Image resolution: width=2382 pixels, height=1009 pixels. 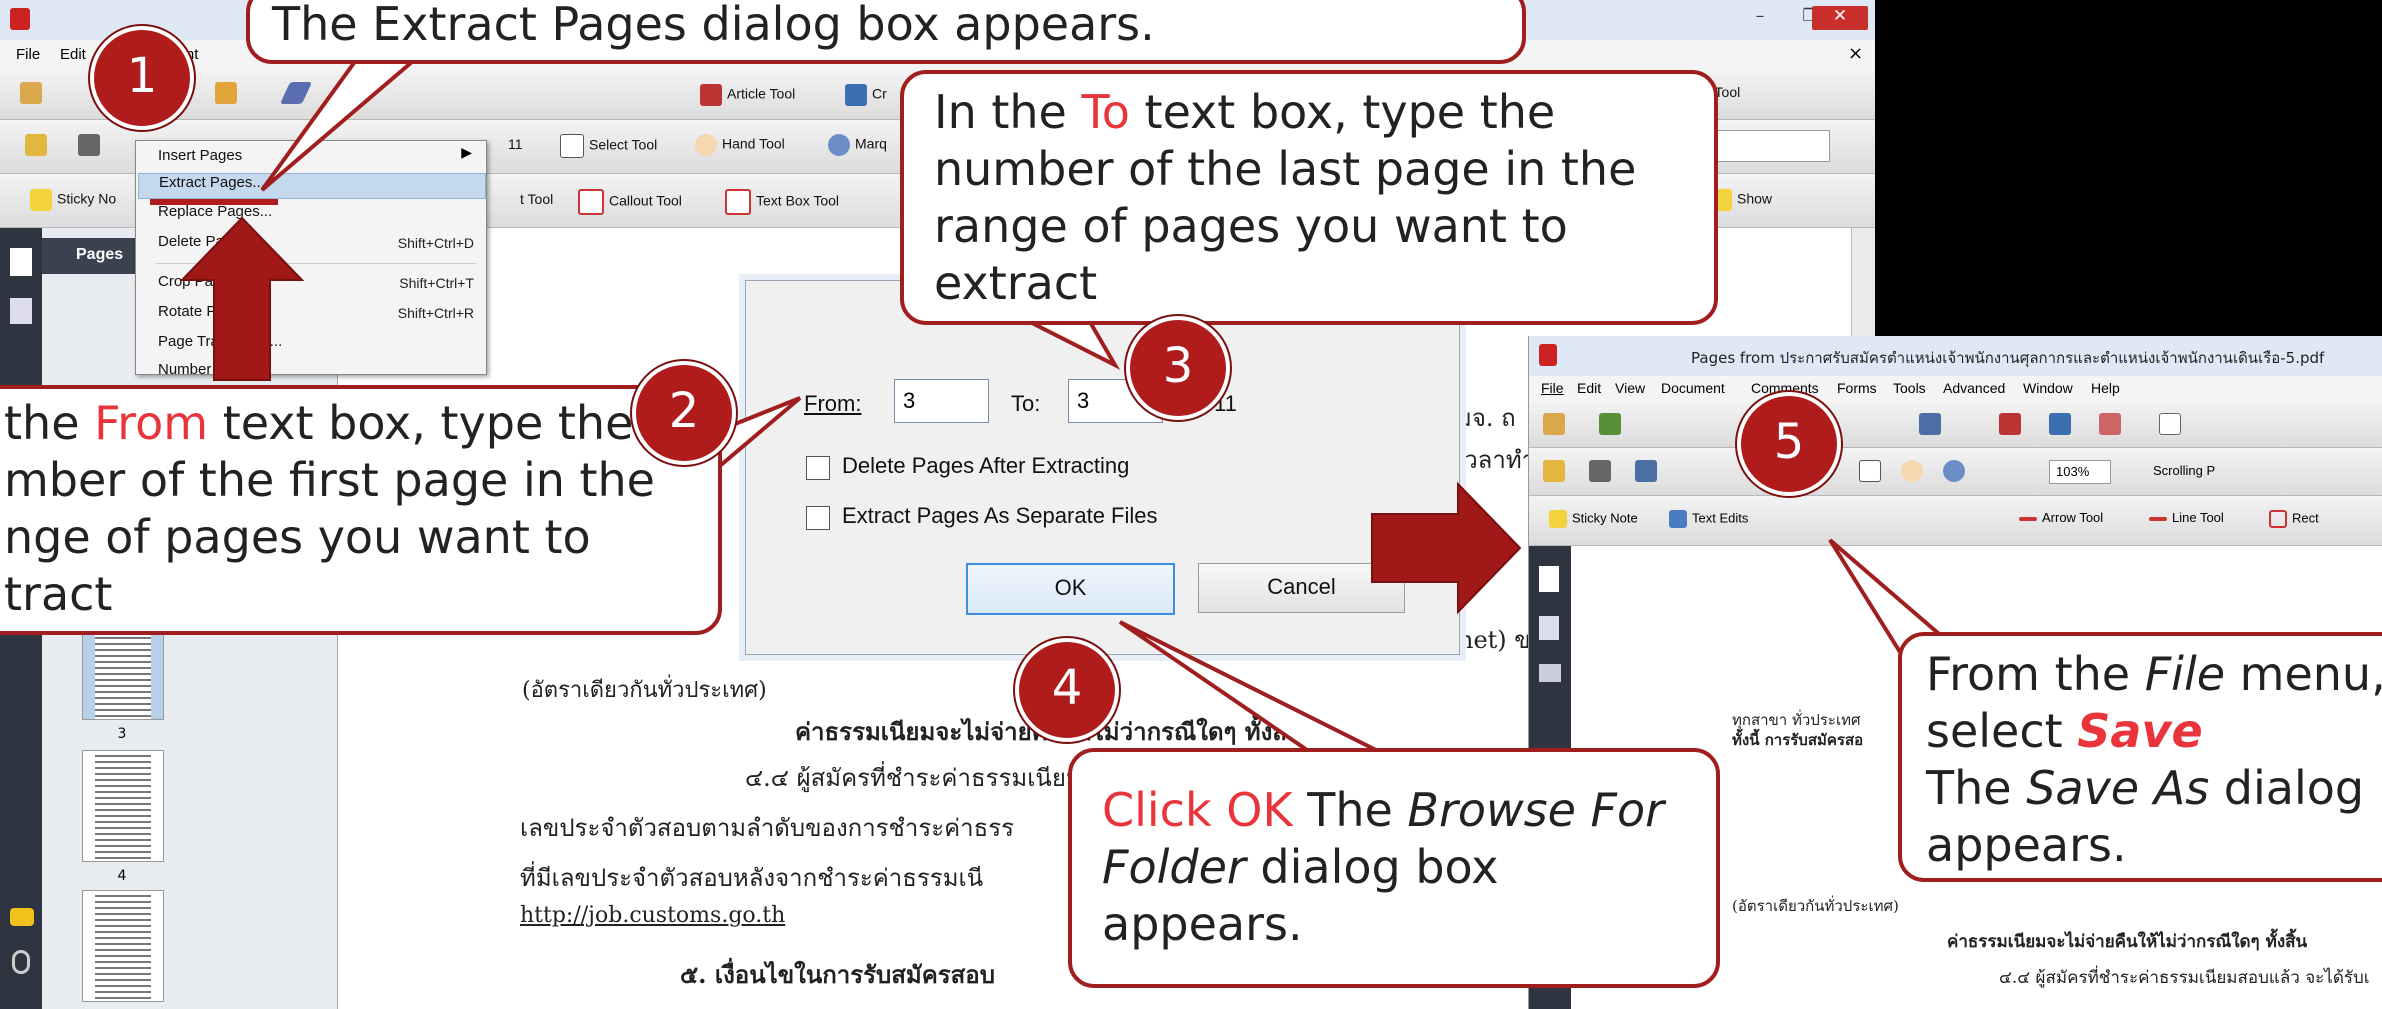 I want to click on step-badge-5: 5, so click(x=1789, y=444).